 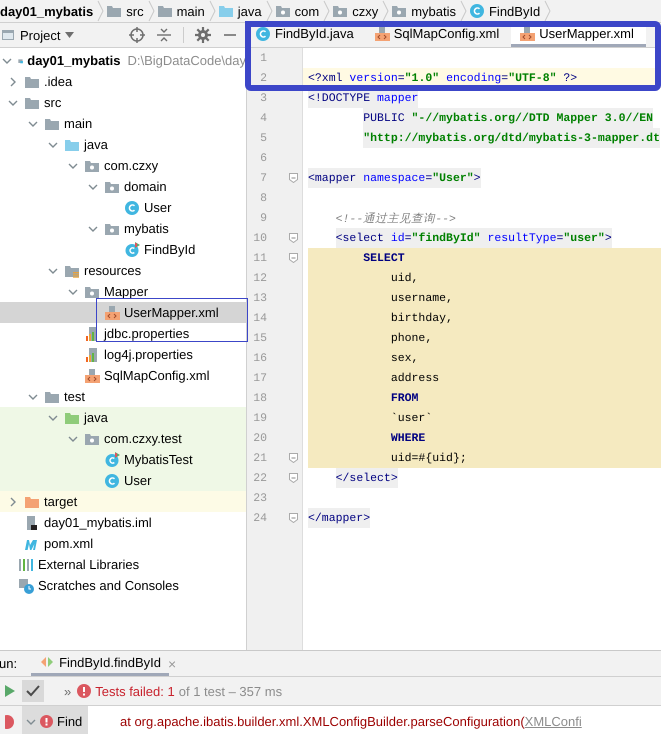 What do you see at coordinates (126, 291) in the screenshot?
I see `tree-item: Mapper` at bounding box center [126, 291].